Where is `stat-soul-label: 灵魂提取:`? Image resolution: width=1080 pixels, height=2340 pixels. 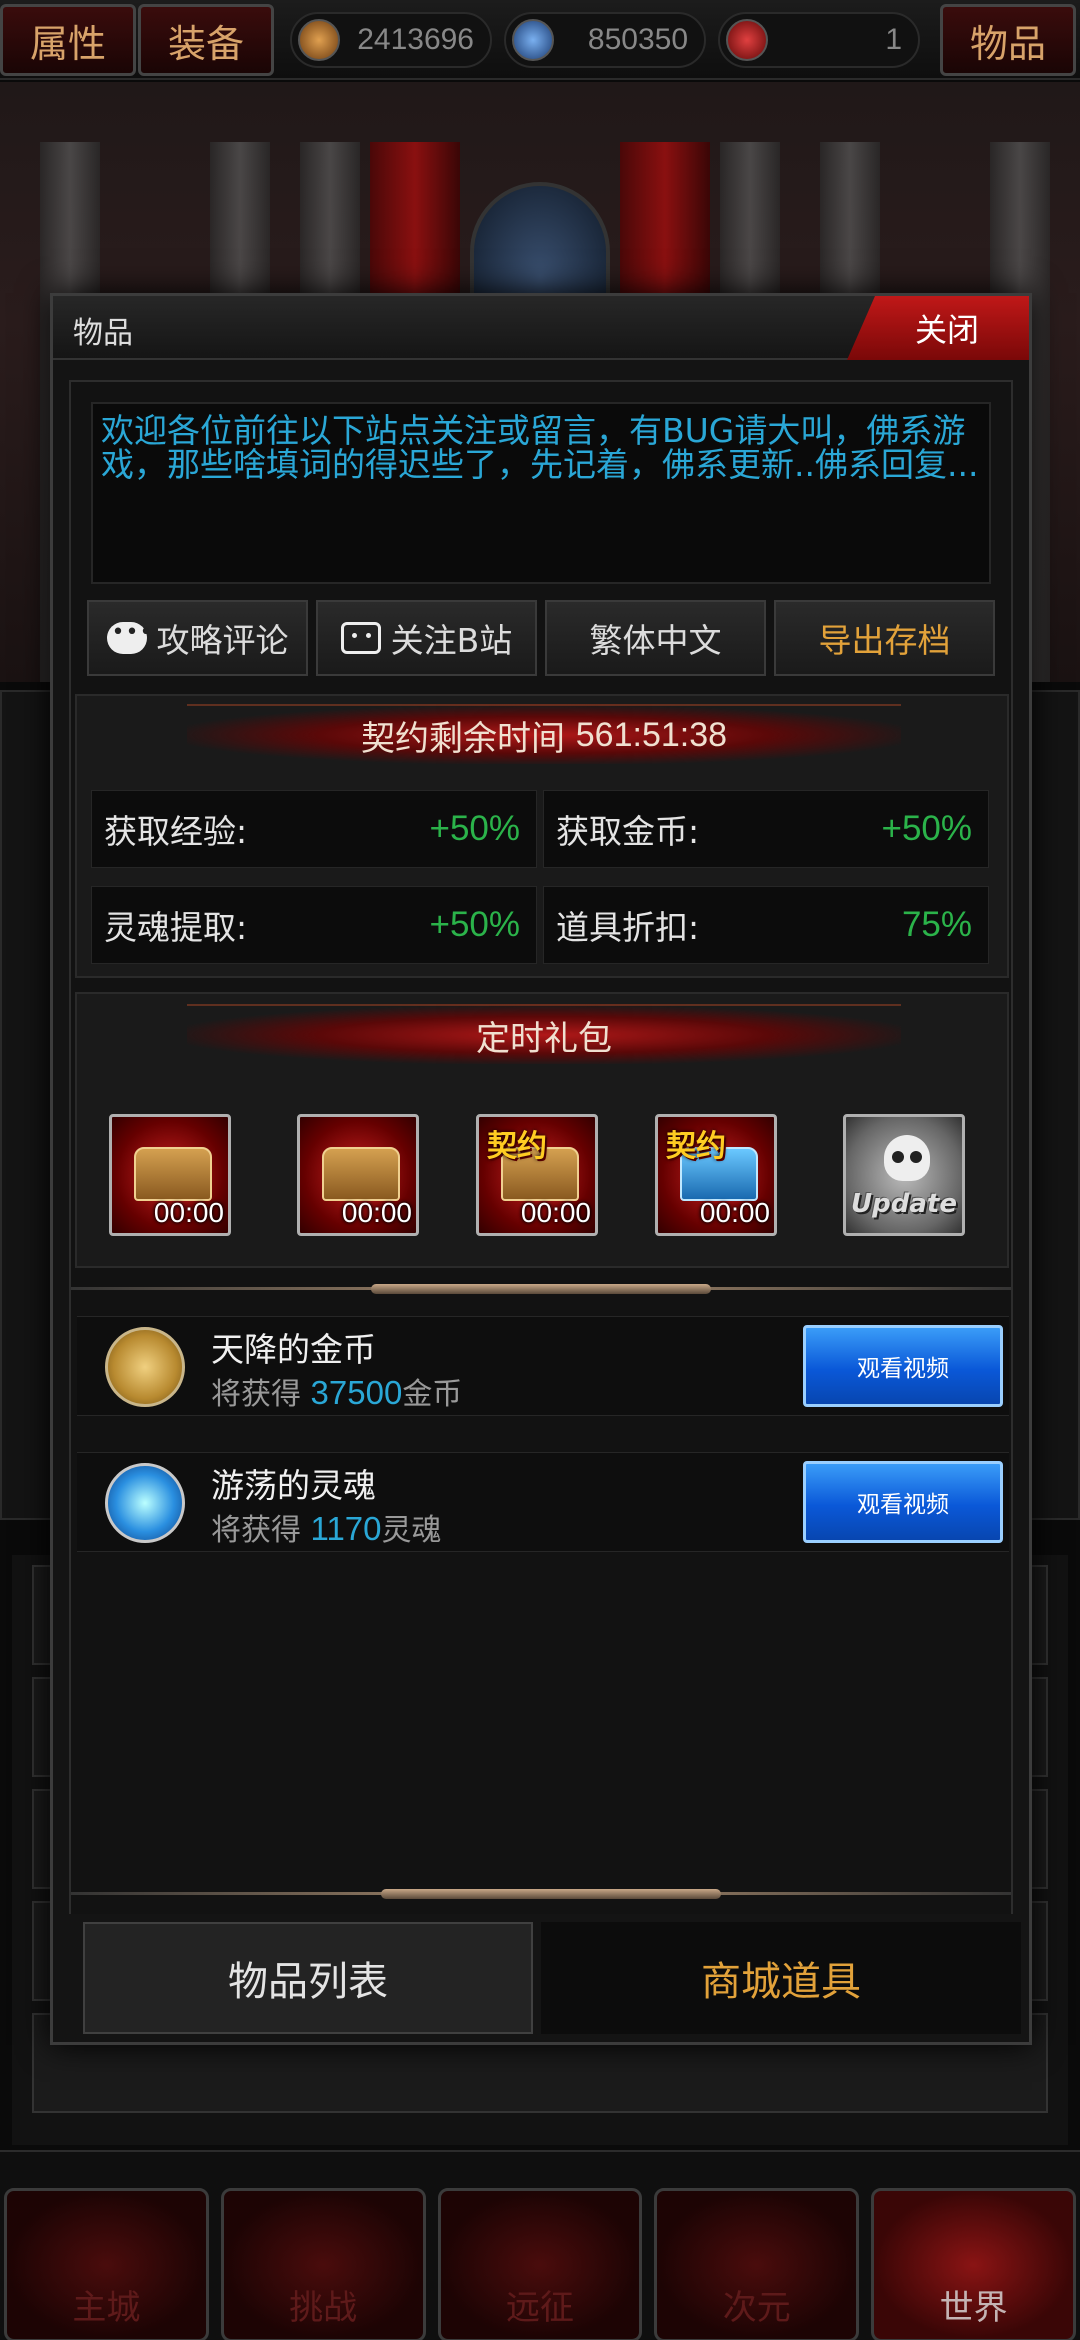 stat-soul-label: 灵魂提取: is located at coordinates (176, 927).